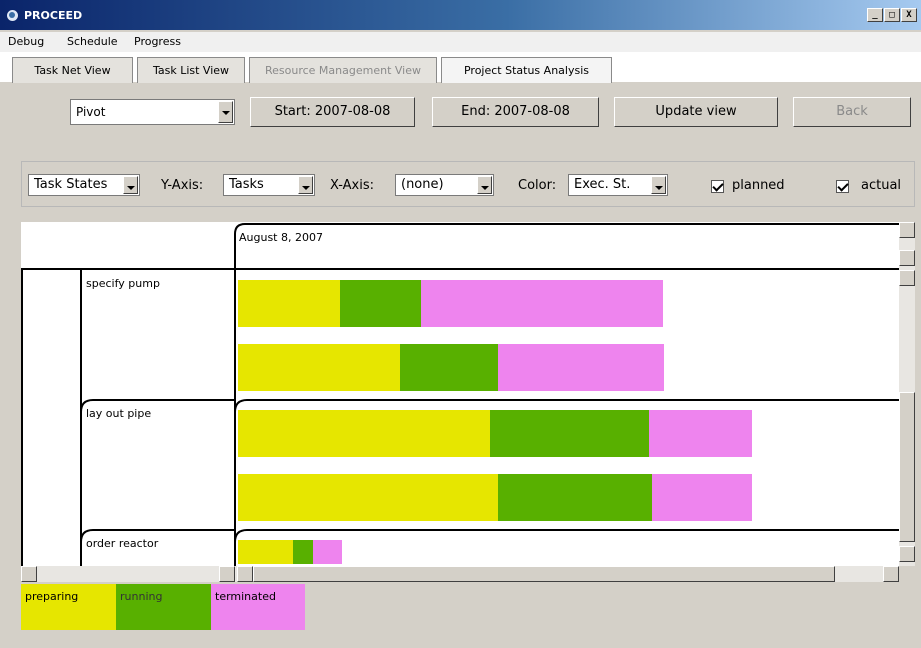 Image resolution: width=921 pixels, height=648 pixels. Describe the element at coordinates (892, 15) in the screenshot. I see `maximize-button: □` at that location.